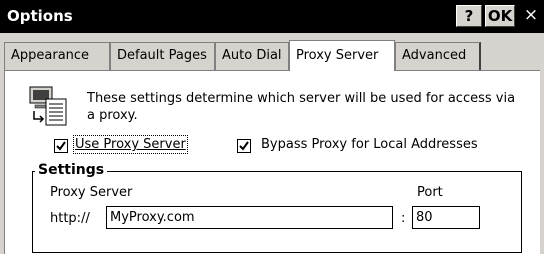 Image resolution: width=544 pixels, height=254 pixels. Describe the element at coordinates (469, 16) in the screenshot. I see `help-button: ?` at that location.